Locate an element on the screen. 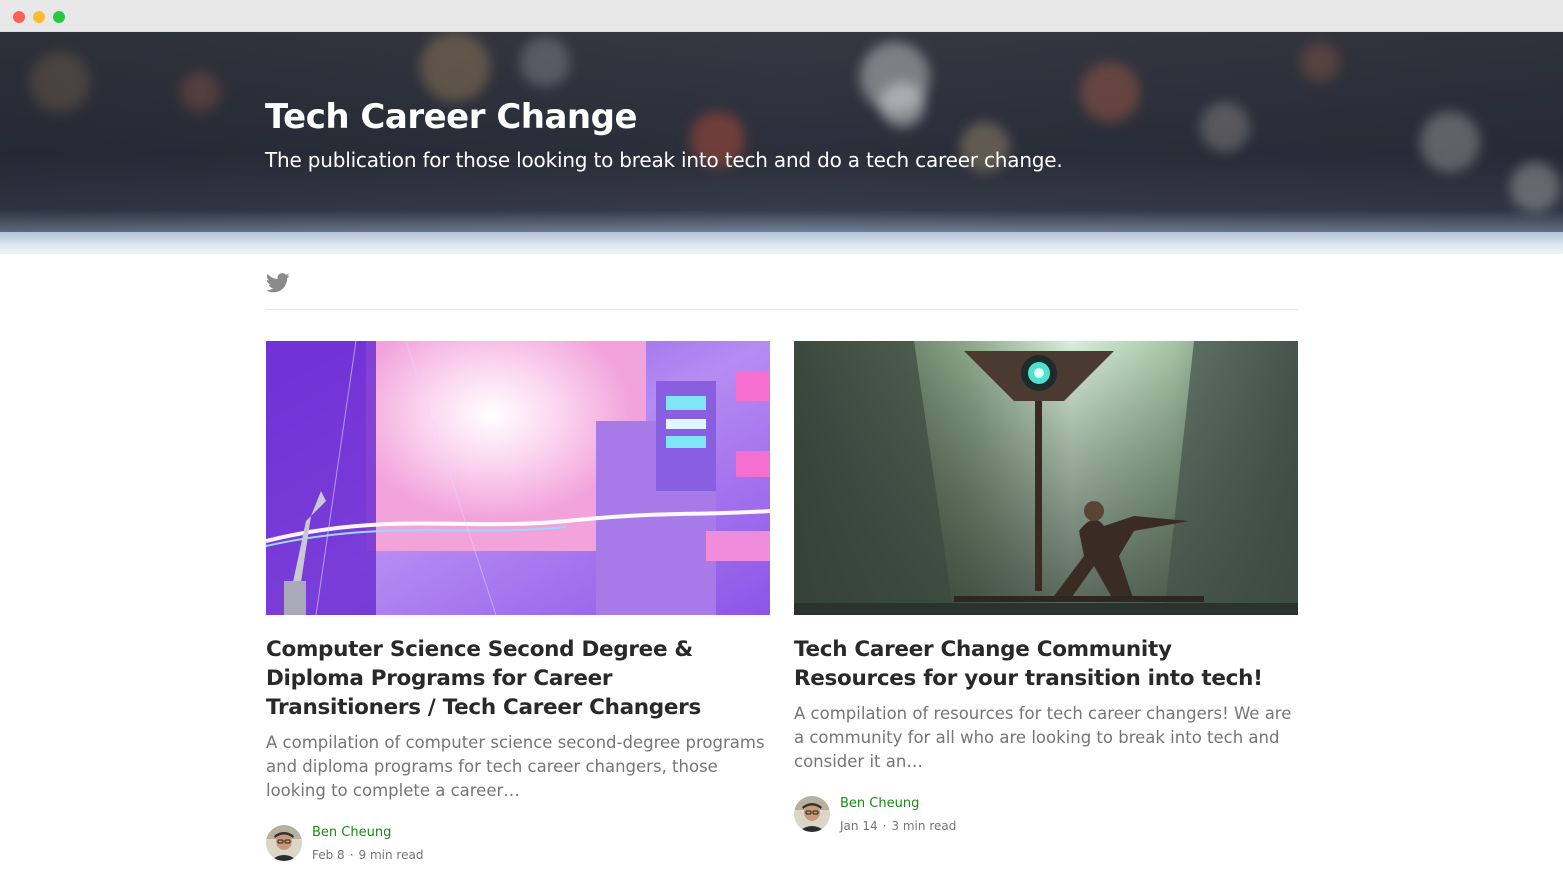 This screenshot has width=1563, height=892. read-time: 9 min read is located at coordinates (391, 855).